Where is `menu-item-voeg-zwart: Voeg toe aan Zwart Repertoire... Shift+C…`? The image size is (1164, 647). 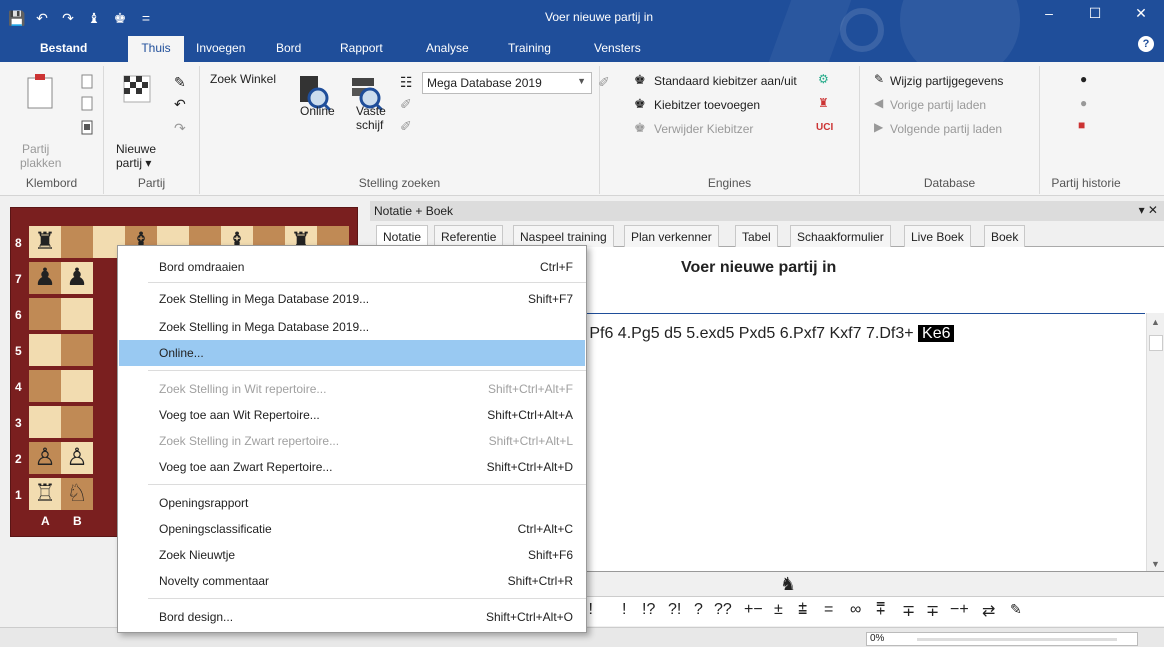
menu-item-voeg-zwart: Voeg toe aan Zwart Repertoire... Shift+C… is located at coordinates (352, 467).